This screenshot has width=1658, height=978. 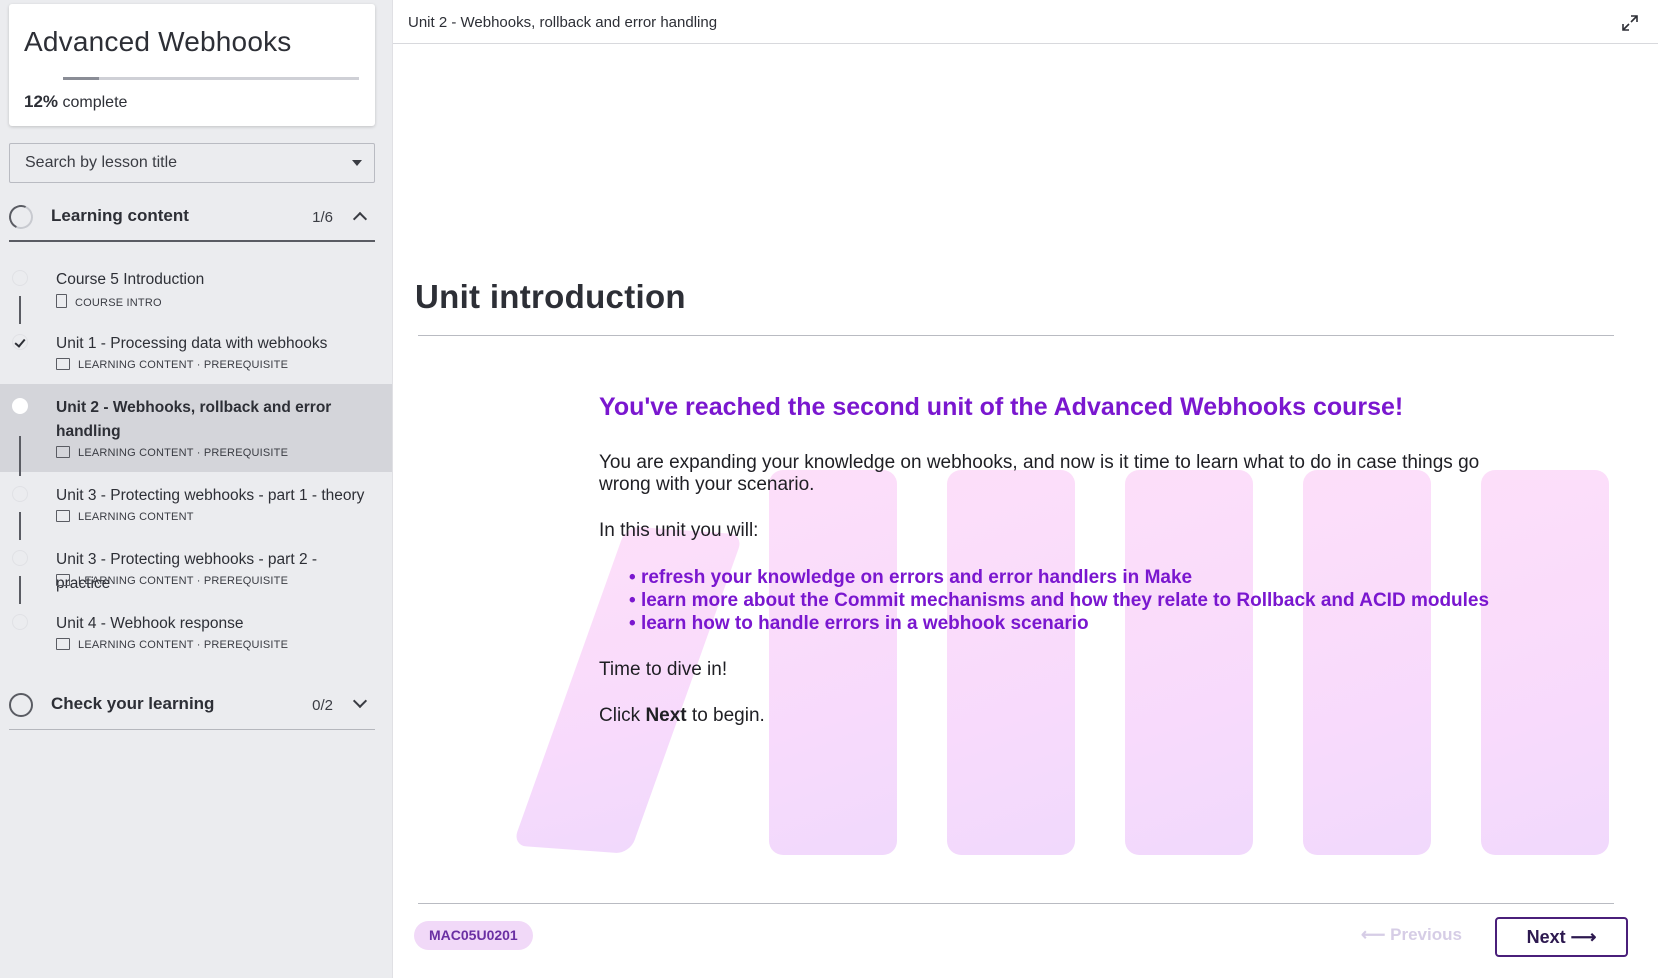 What do you see at coordinates (360, 219) in the screenshot?
I see `chevron-up-icon` at bounding box center [360, 219].